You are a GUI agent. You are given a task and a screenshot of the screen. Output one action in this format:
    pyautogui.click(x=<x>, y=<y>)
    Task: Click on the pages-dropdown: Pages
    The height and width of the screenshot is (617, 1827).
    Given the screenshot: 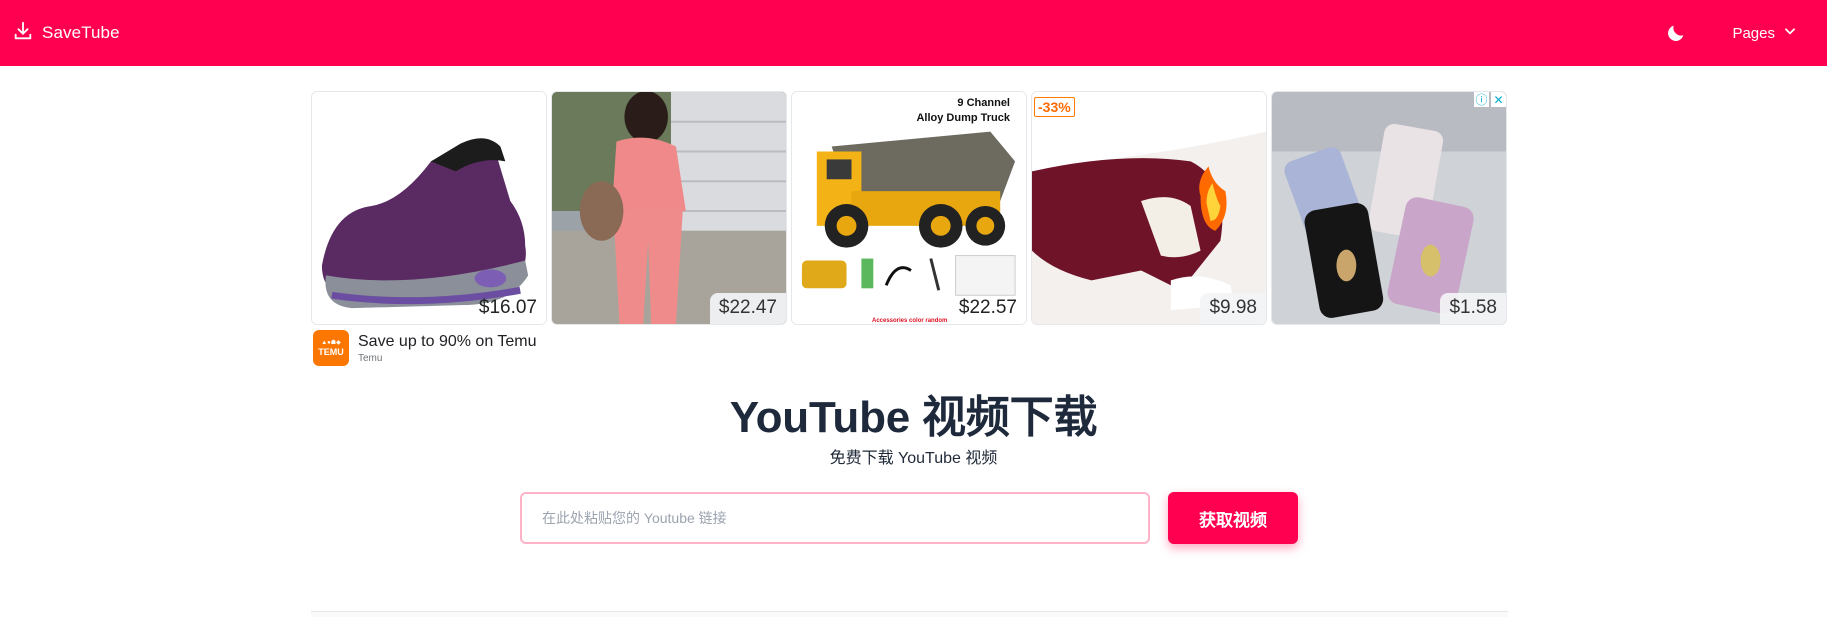 What is the action you would take?
    pyautogui.click(x=1764, y=33)
    